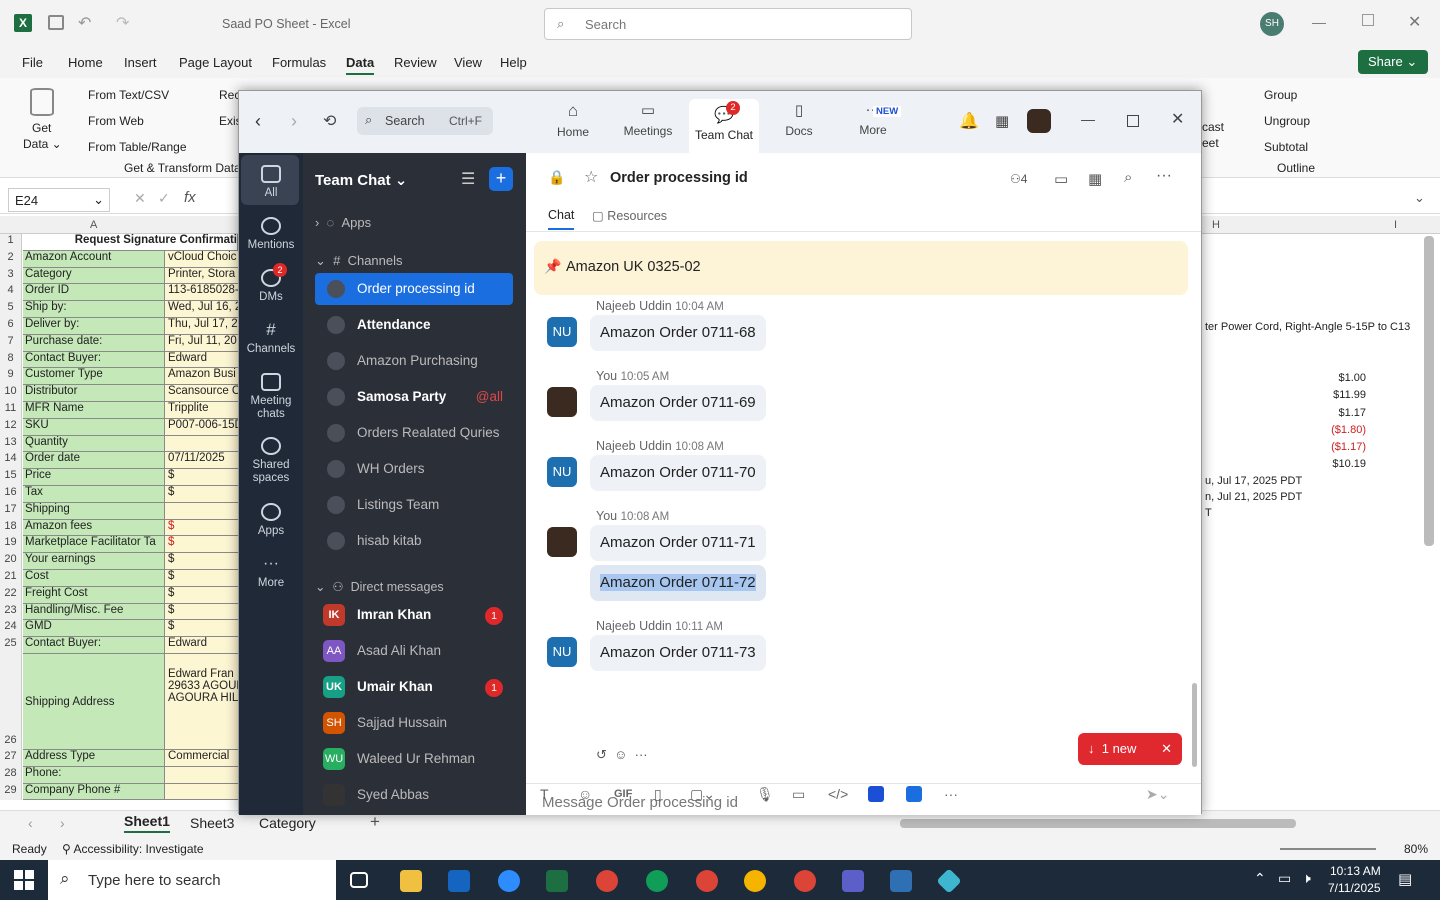 The height and width of the screenshot is (900, 1440). What do you see at coordinates (140, 62) in the screenshot?
I see `menu-insert: Insert` at bounding box center [140, 62].